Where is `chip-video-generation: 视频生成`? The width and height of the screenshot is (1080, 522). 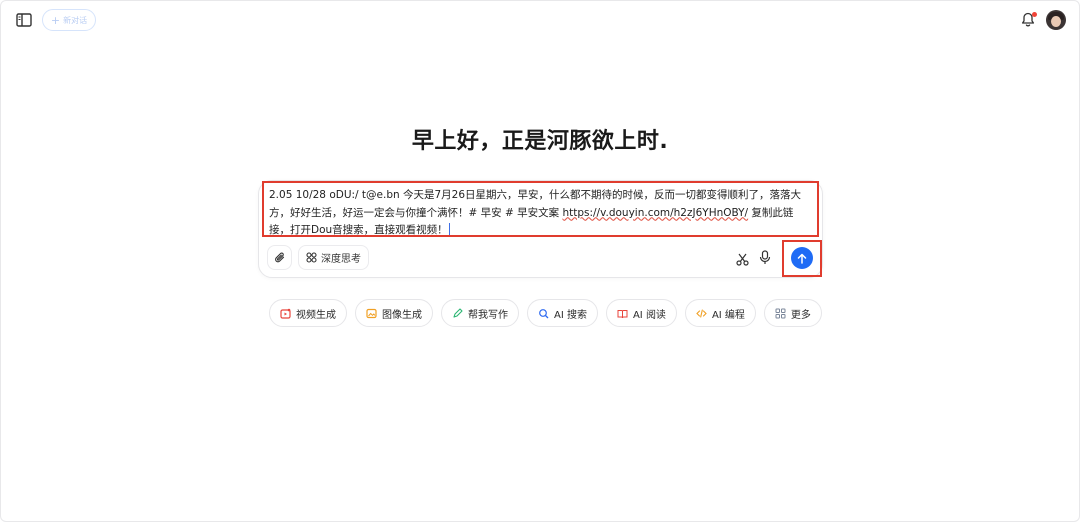
chip-video-generation: 视频生成 is located at coordinates (308, 313).